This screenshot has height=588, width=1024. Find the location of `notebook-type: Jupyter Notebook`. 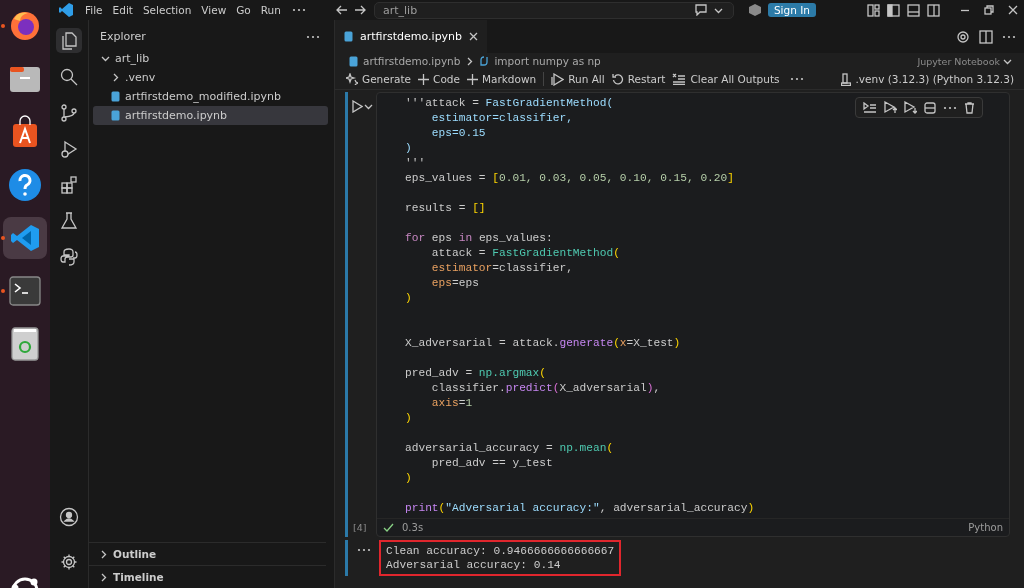

notebook-type: Jupyter Notebook is located at coordinates (958, 61).